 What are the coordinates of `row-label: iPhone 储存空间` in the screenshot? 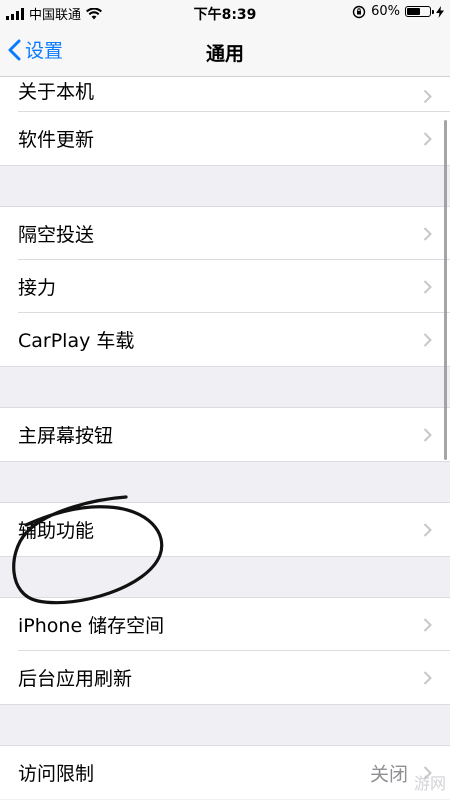 It's located at (91, 626).